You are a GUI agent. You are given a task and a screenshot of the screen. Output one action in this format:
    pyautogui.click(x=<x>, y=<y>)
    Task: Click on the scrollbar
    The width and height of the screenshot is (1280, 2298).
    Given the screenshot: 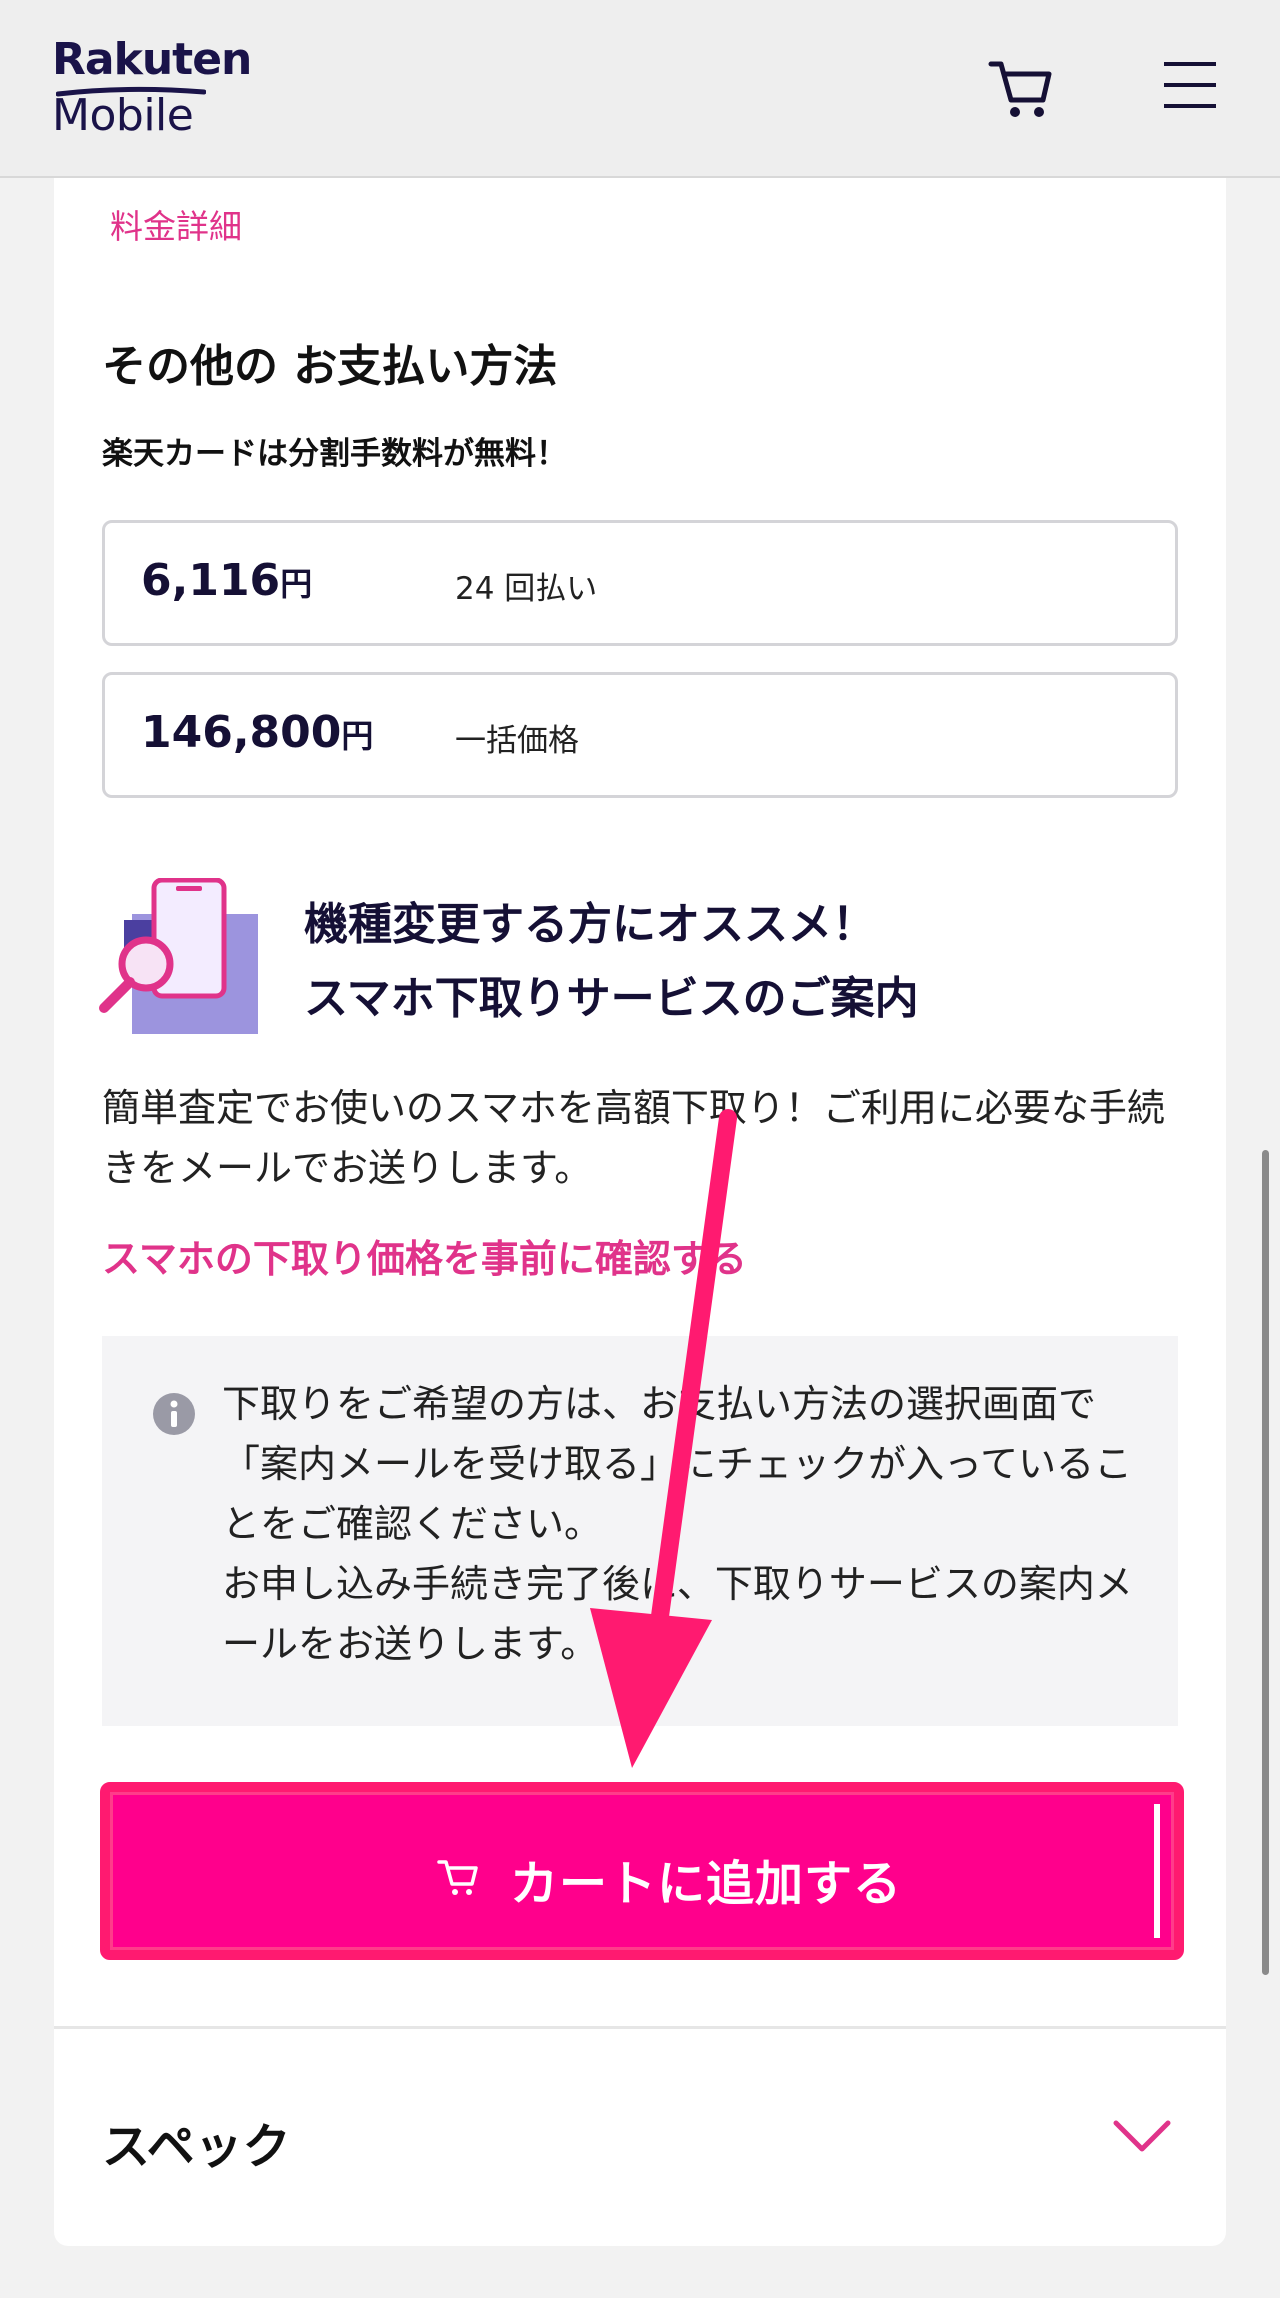 What is the action you would take?
    pyautogui.click(x=1265, y=1562)
    